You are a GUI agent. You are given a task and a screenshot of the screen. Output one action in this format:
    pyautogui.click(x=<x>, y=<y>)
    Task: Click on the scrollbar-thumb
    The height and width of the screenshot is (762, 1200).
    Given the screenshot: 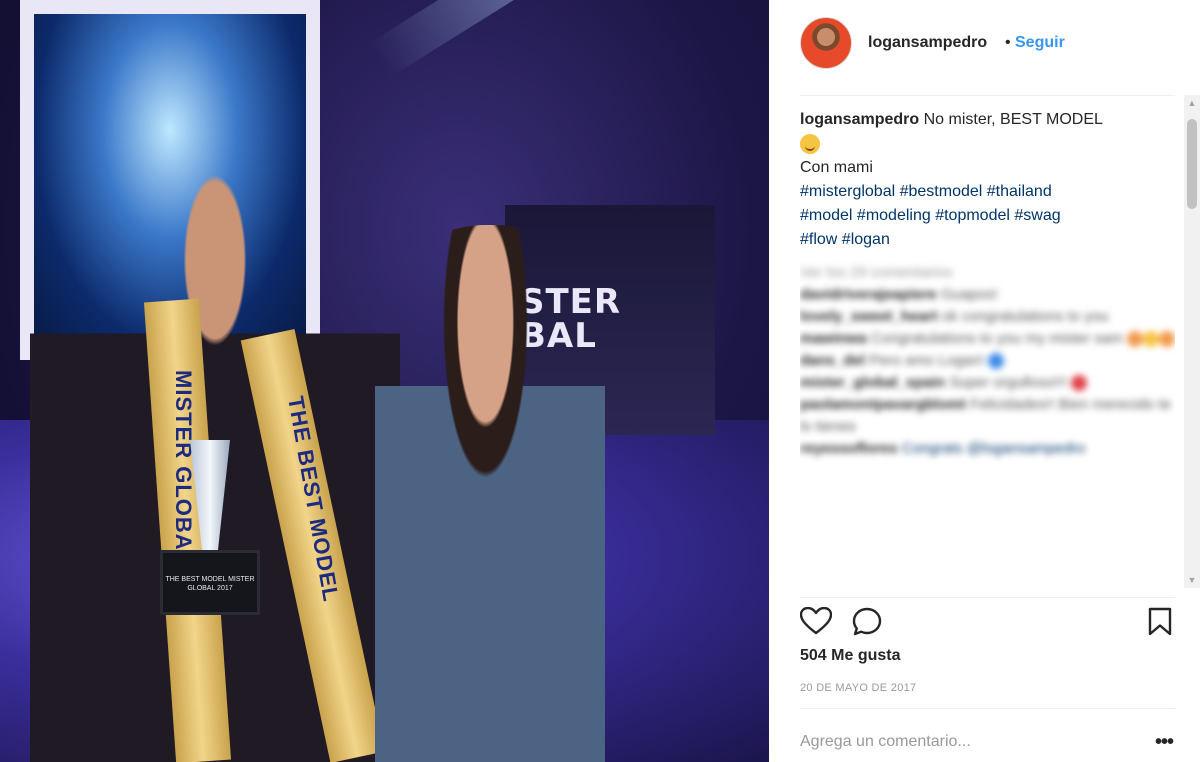 What is the action you would take?
    pyautogui.click(x=1192, y=164)
    